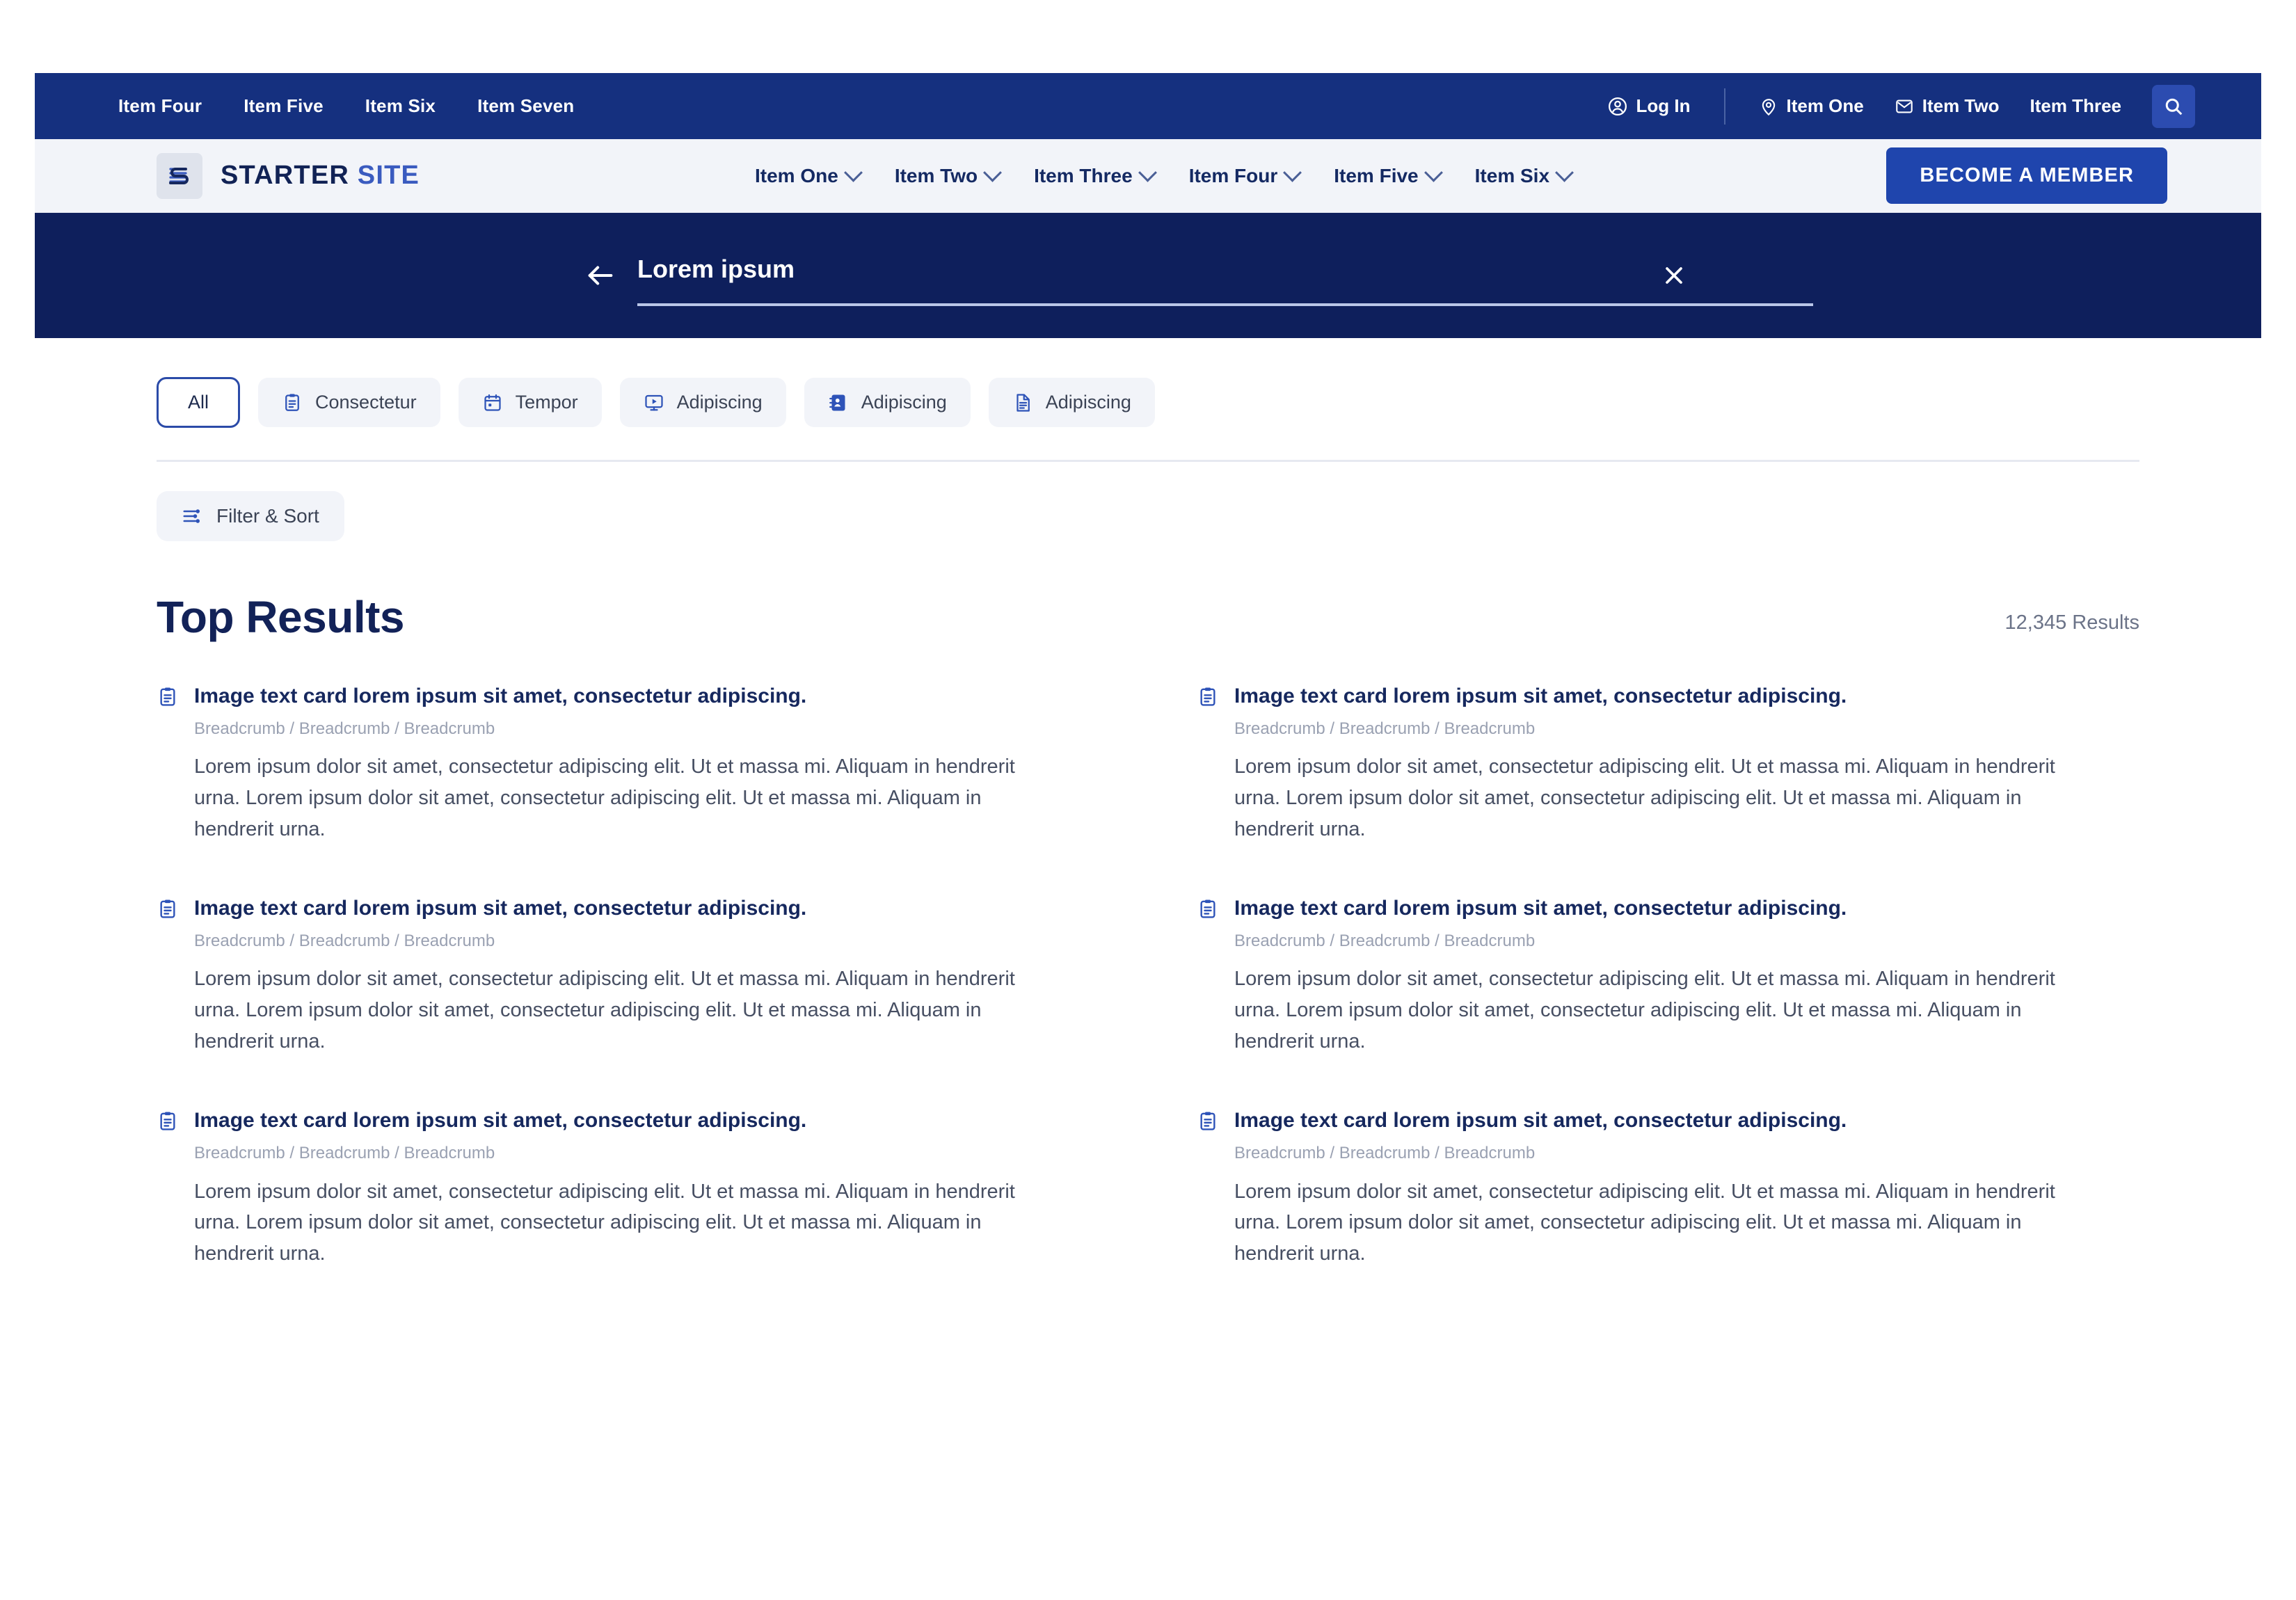 Image resolution: width=2296 pixels, height=1600 pixels. I want to click on search-input, so click(1225, 275).